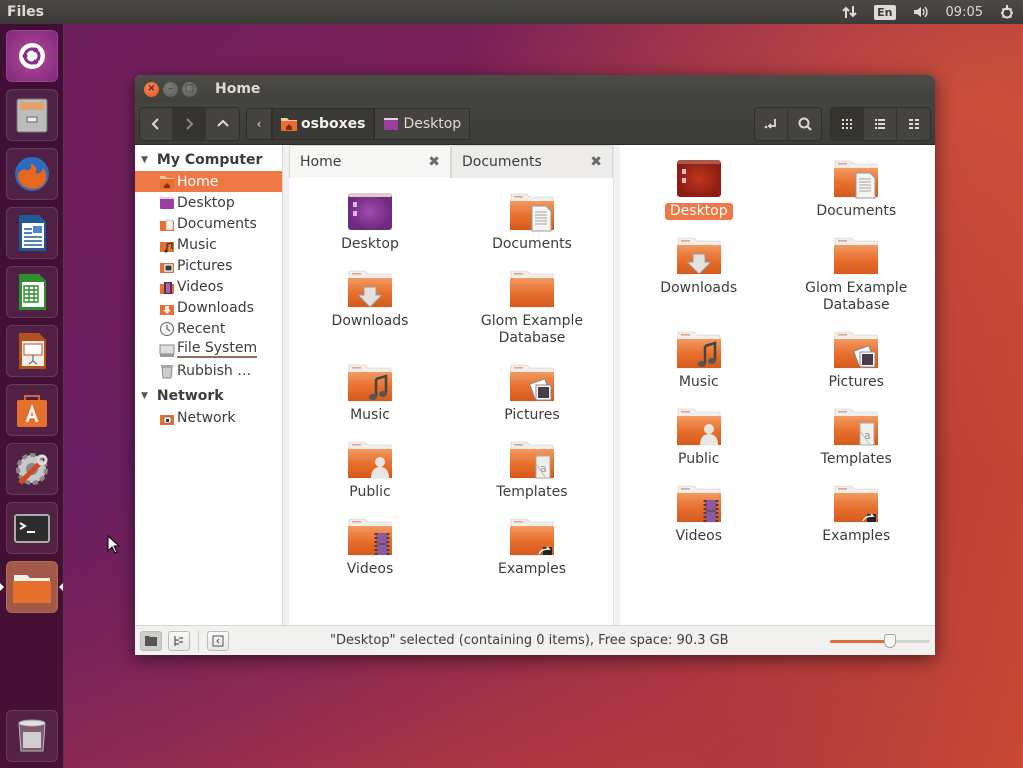  Describe the element at coordinates (32, 292) in the screenshot. I see `launcher-libreoffice-calc` at that location.